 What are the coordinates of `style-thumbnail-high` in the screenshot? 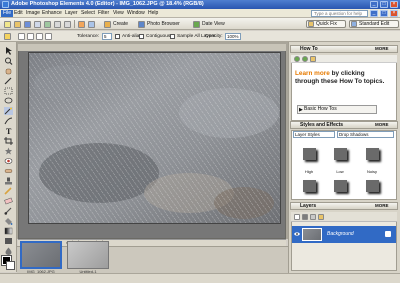 It's located at (309, 154).